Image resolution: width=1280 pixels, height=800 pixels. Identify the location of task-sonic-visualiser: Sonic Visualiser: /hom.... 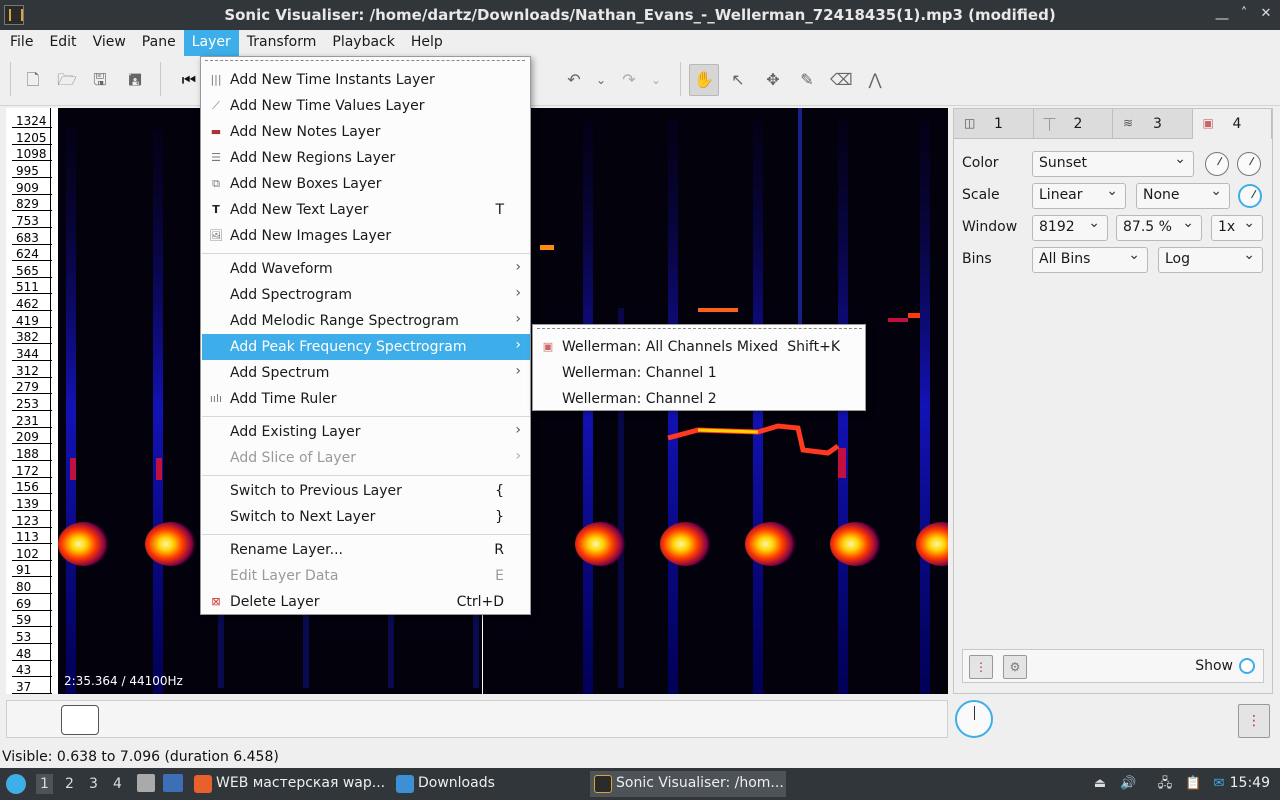
(688, 784).